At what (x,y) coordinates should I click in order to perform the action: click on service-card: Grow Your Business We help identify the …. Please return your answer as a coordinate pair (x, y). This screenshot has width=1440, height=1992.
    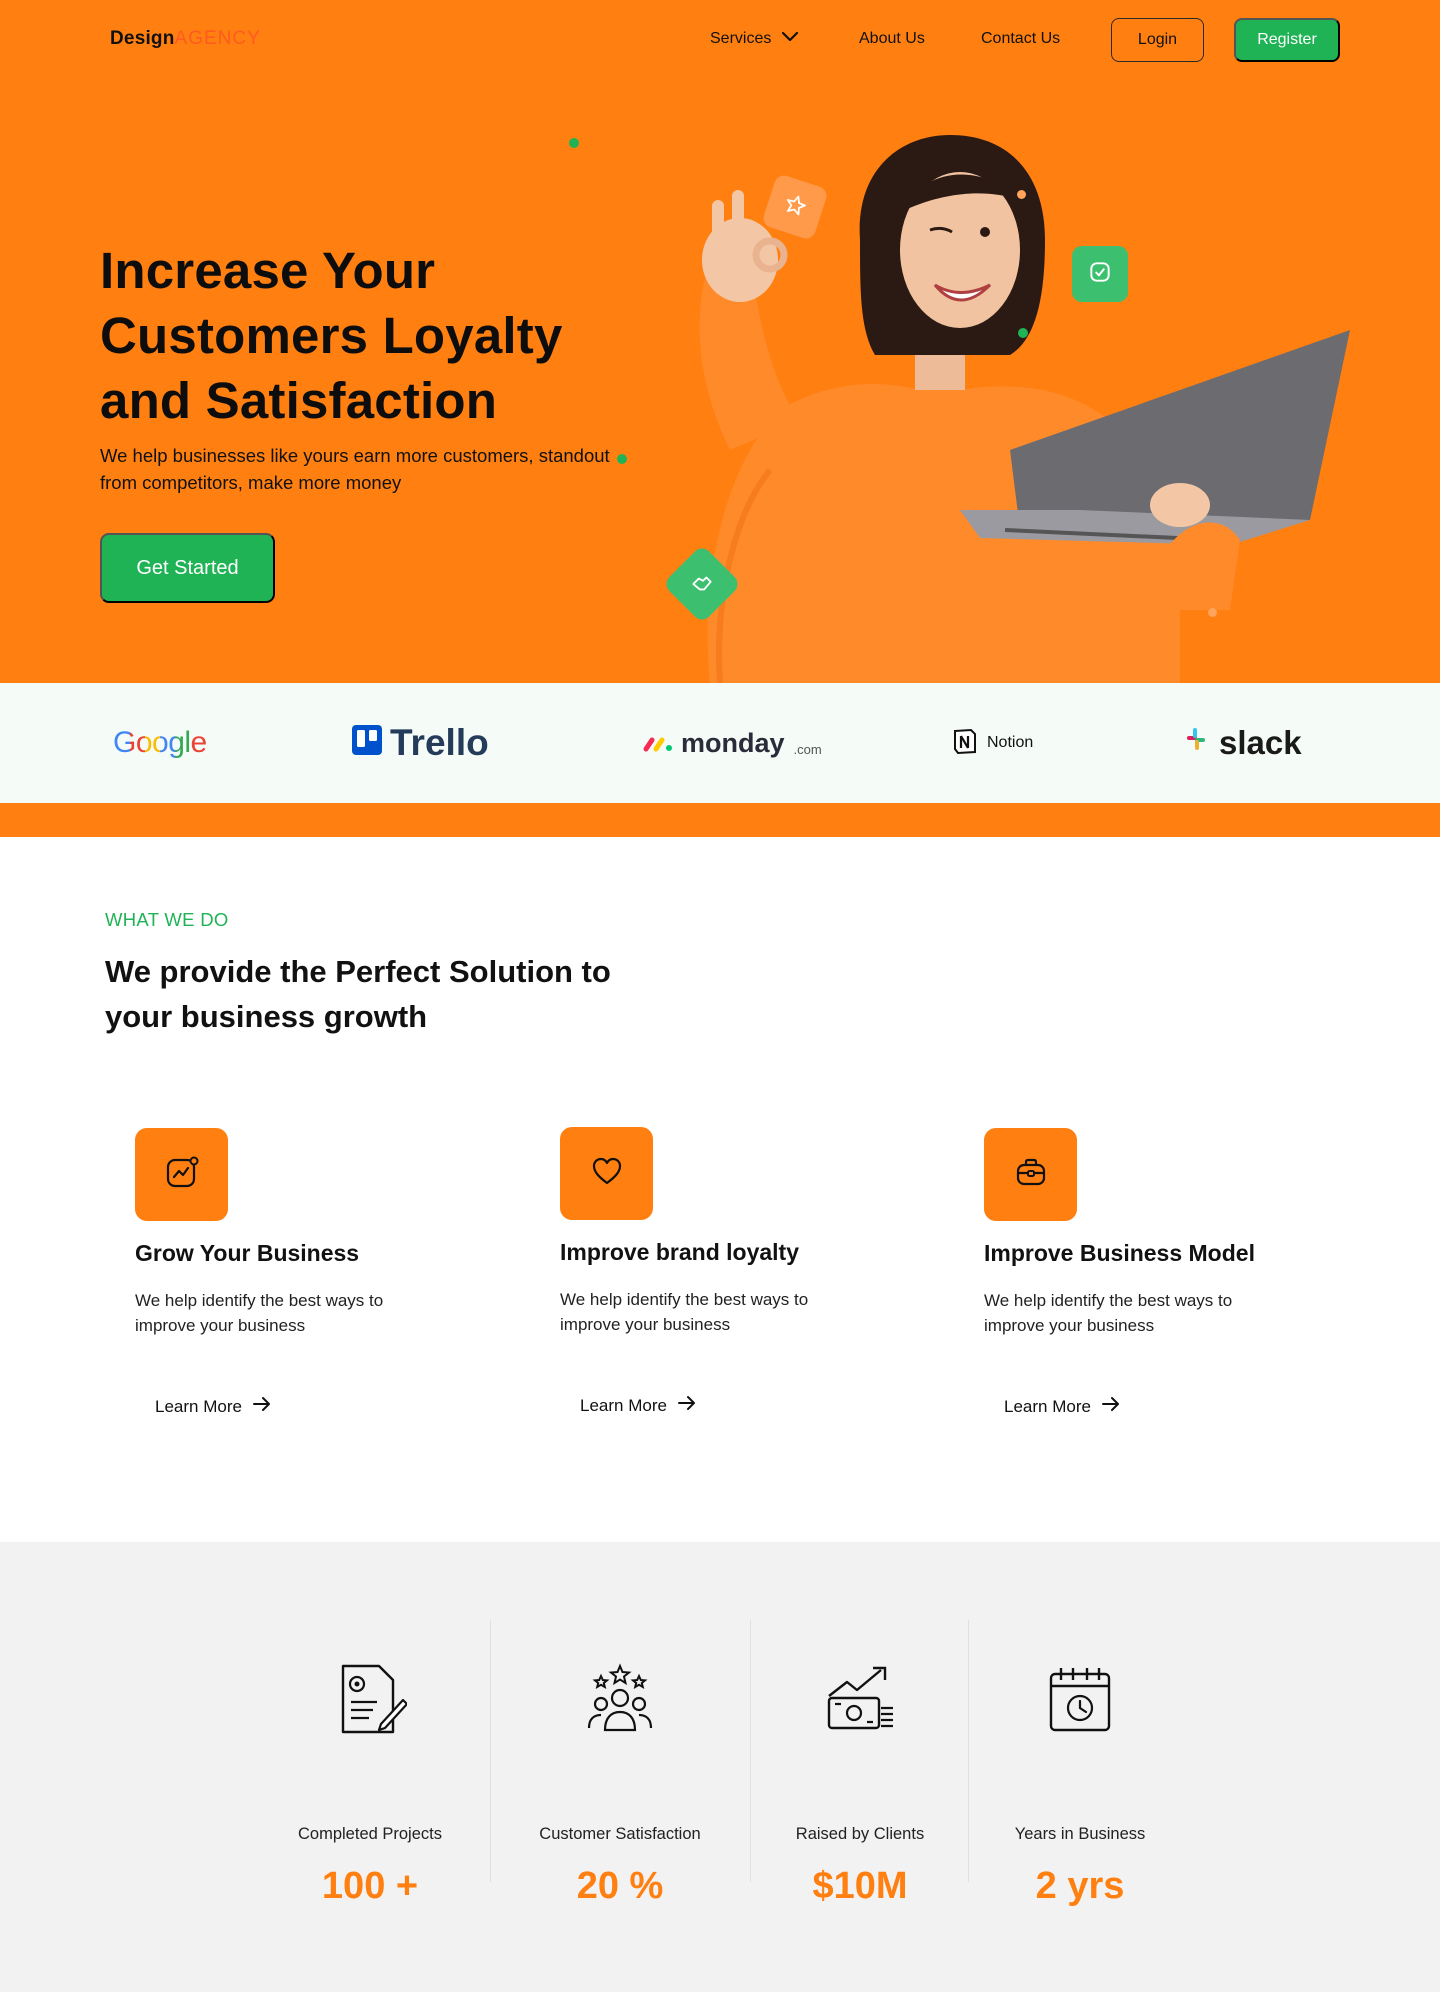
    Looking at the image, I should click on (325, 1283).